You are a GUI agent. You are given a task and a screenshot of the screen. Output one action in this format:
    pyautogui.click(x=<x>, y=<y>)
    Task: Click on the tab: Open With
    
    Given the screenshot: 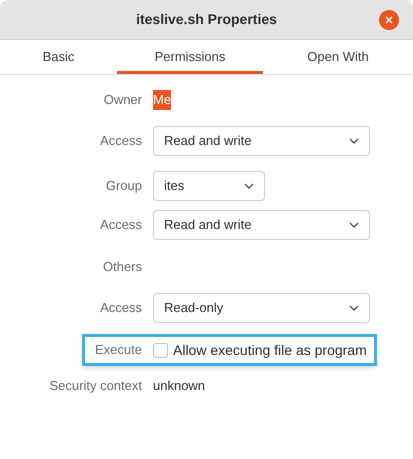 What is the action you would take?
    pyautogui.click(x=338, y=57)
    